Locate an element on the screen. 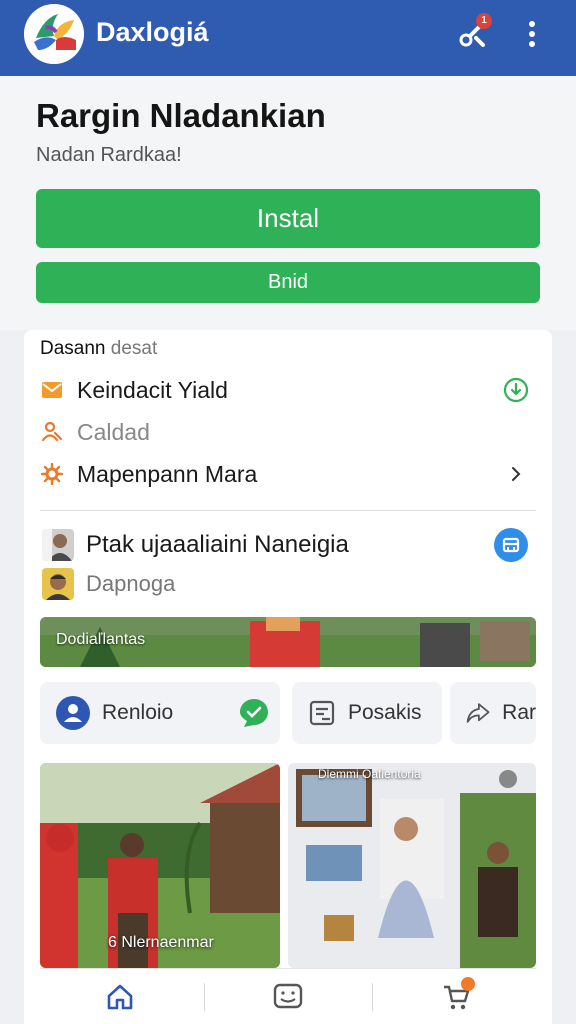 This screenshot has height=1024, width=576. top-app-bar: Daxlogiá 1 is located at coordinates (288, 38).